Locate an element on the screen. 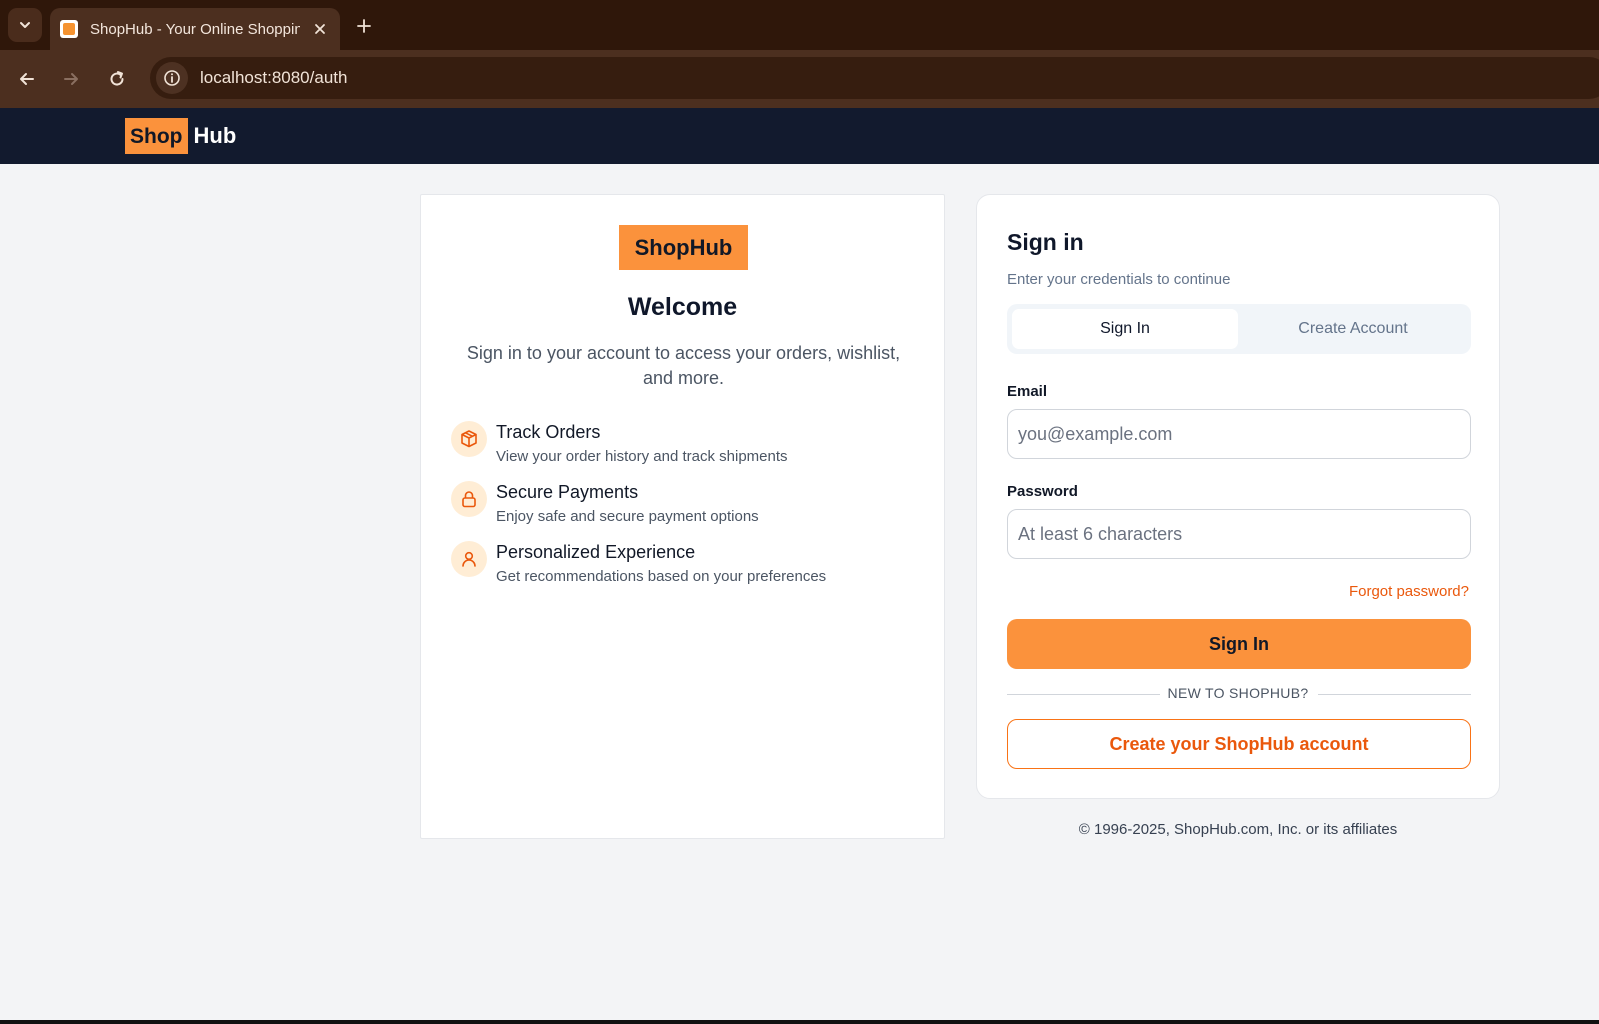 The image size is (1599, 1024). forward-button is located at coordinates (71, 79).